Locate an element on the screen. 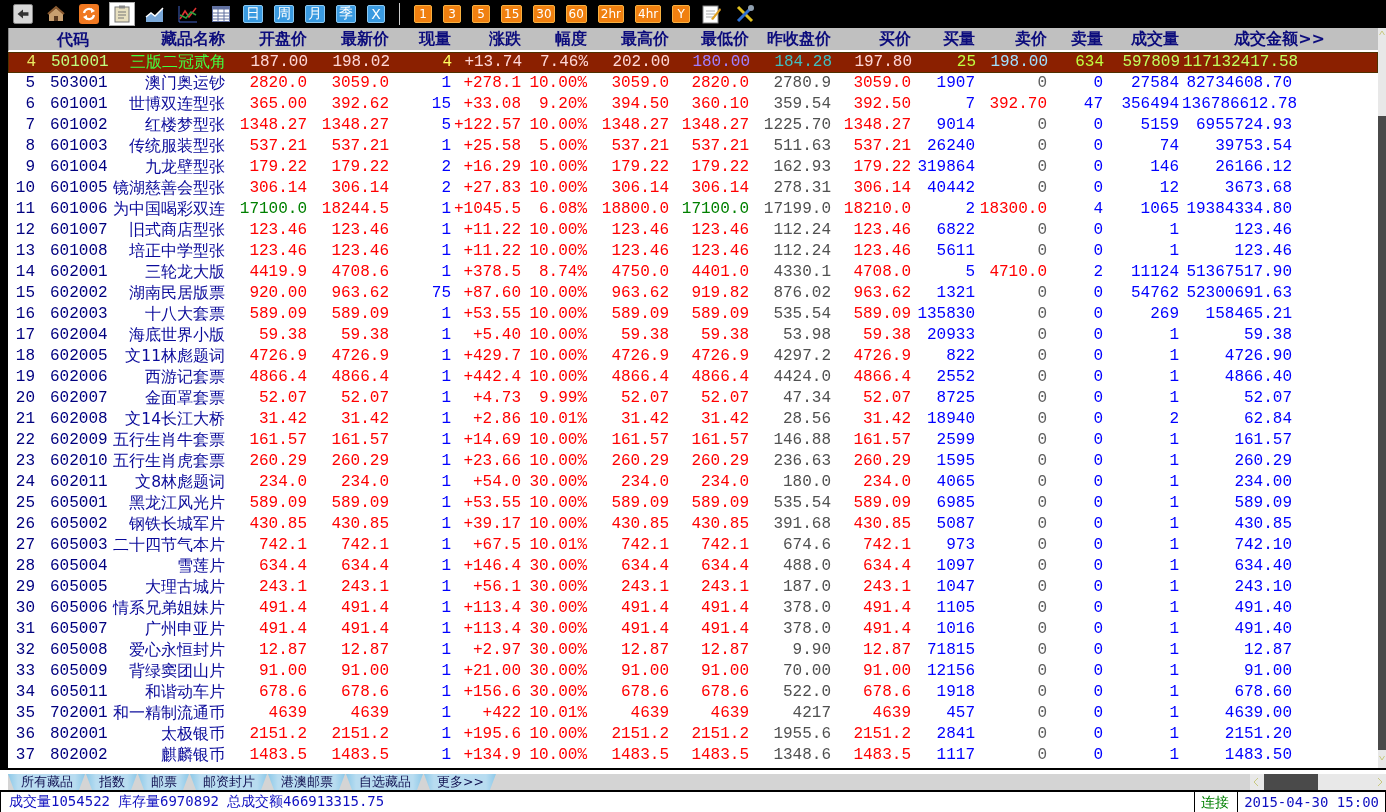 The height and width of the screenshot is (812, 1386). category-tab: 邮资封片 is located at coordinates (228, 782).